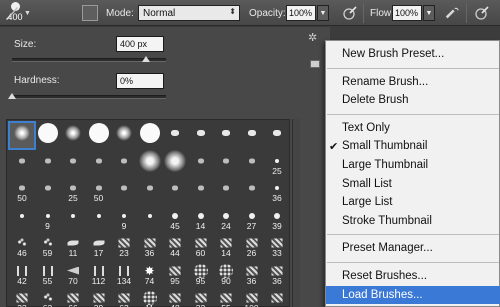 Image resolution: width=500 pixels, height=307 pixels. What do you see at coordinates (99, 245) in the screenshot?
I see `brush-preset-tile: 17` at bounding box center [99, 245].